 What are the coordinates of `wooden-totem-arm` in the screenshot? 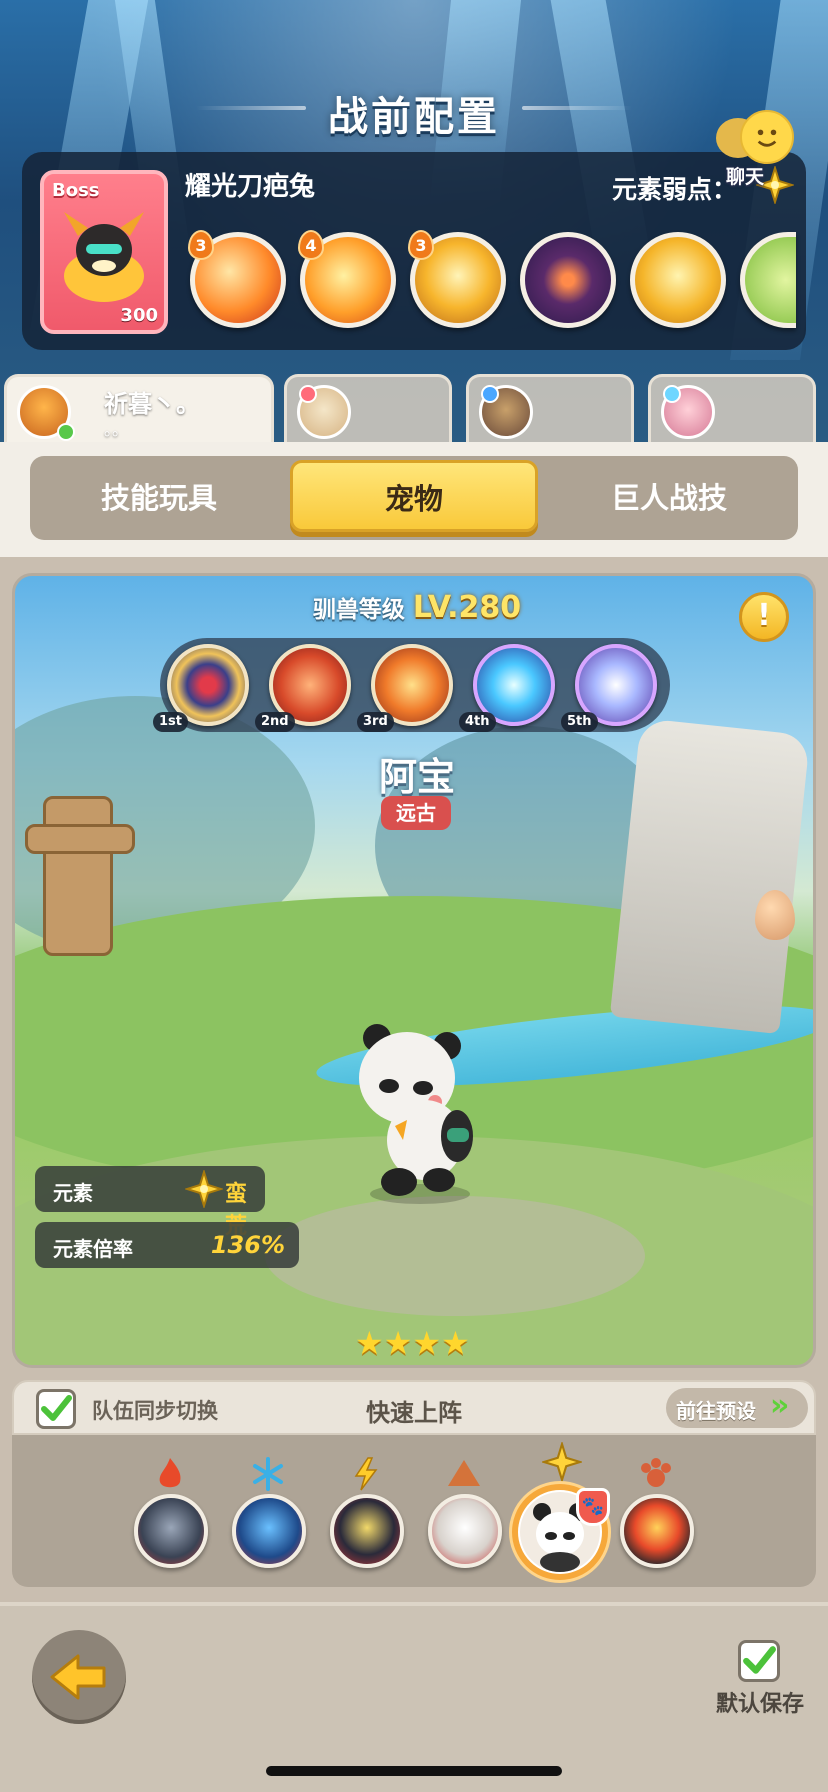 It's located at (80, 839).